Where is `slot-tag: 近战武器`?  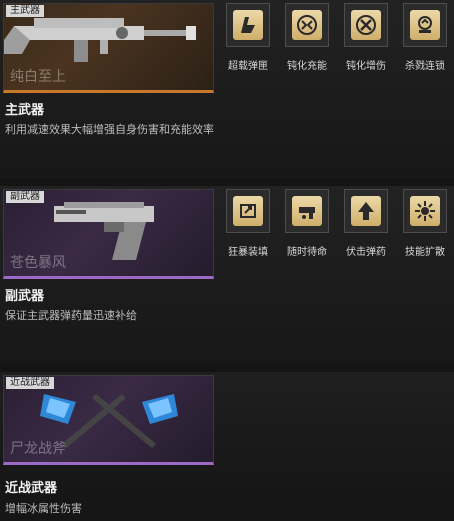 slot-tag: 近战武器 is located at coordinates (30, 383).